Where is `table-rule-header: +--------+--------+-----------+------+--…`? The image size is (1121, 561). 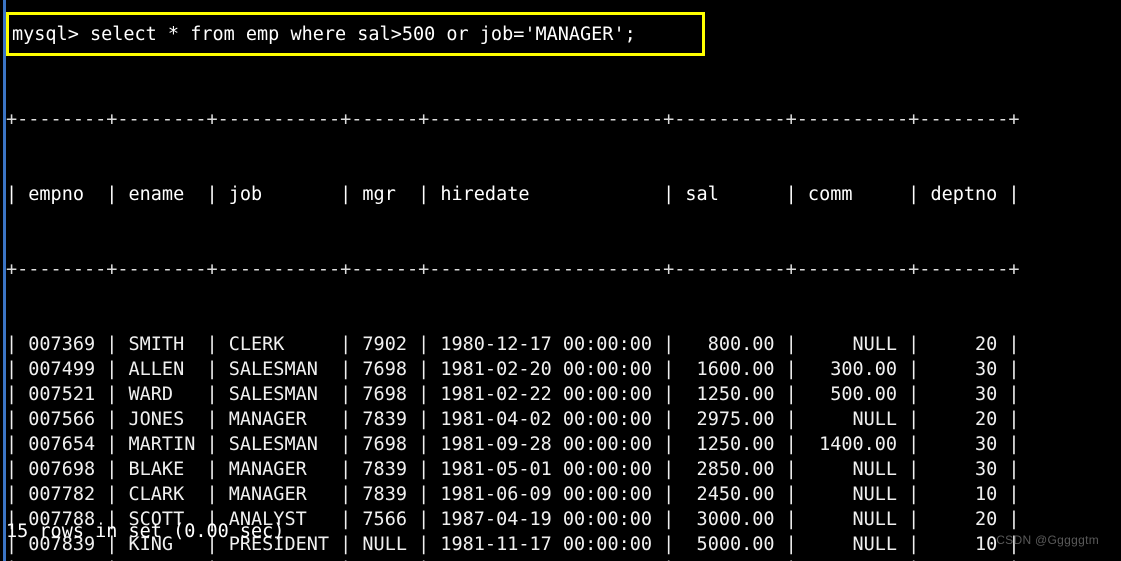 table-rule-header: +--------+--------+-----------+------+--… is located at coordinates (513, 269).